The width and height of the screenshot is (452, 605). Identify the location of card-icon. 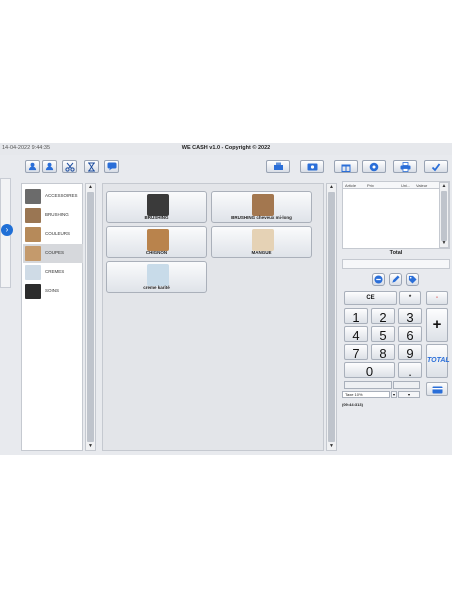
(437, 390).